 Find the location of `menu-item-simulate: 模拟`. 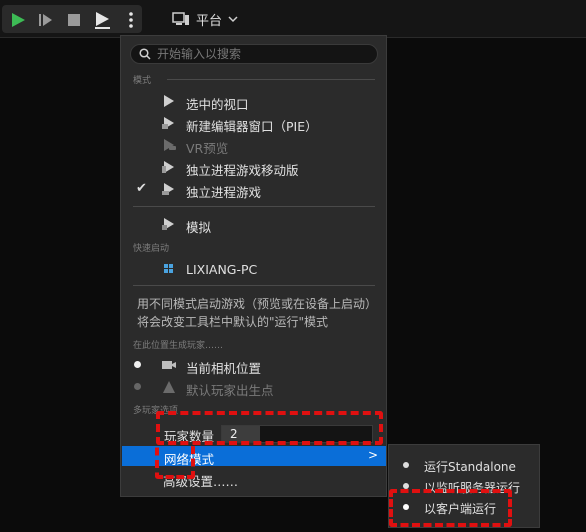

menu-item-simulate: 模拟 is located at coordinates (253, 224).